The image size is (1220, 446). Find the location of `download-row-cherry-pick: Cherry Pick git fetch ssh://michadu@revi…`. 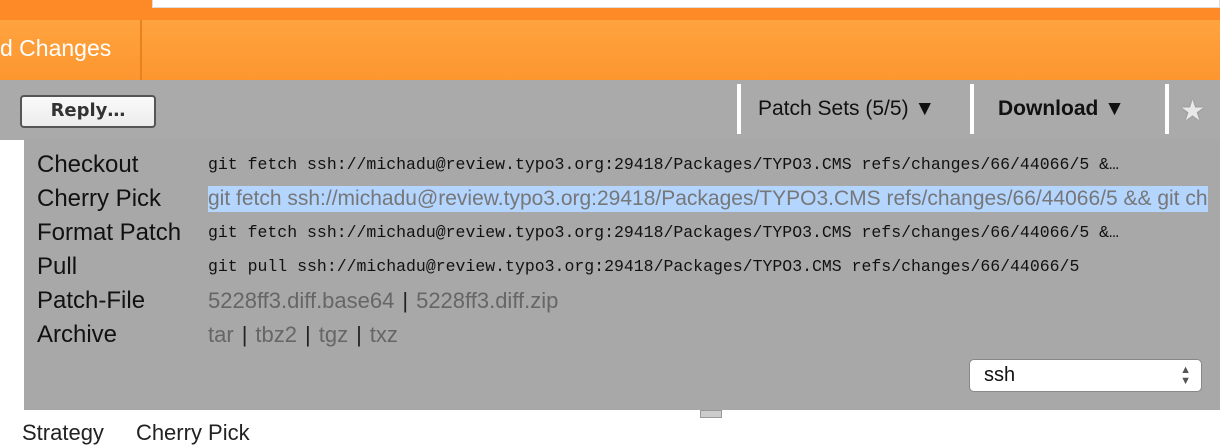

download-row-cherry-pick: Cherry Pick git fetch ssh://michadu@revi… is located at coordinates (627, 199).